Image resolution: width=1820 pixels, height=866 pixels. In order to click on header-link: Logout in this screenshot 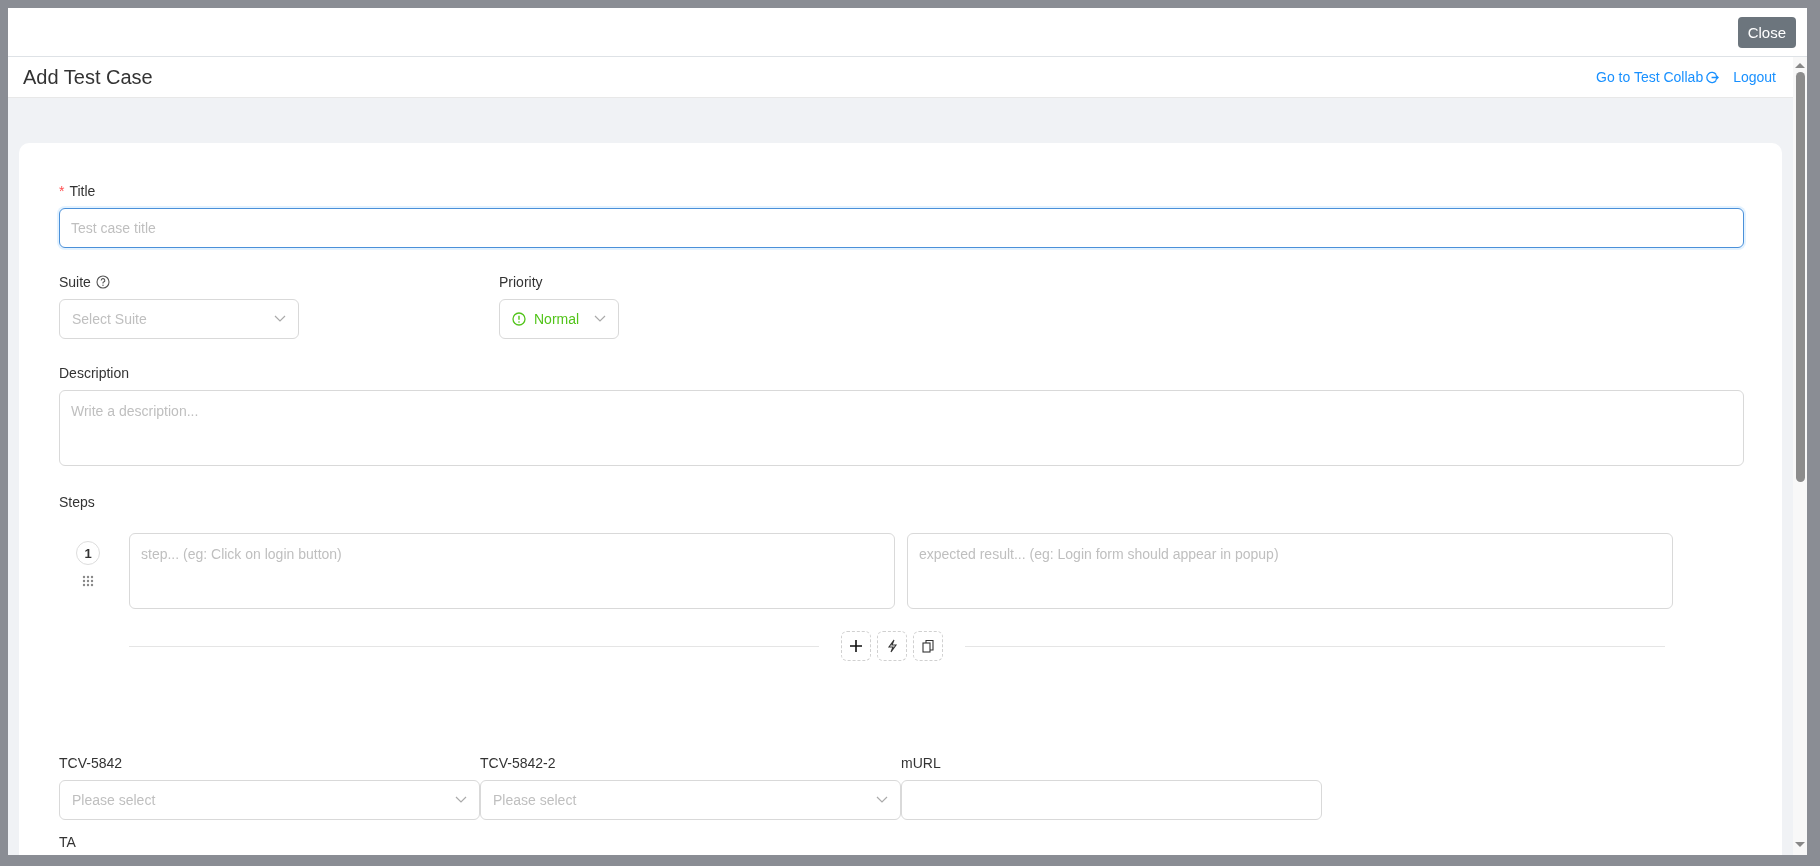, I will do `click(1754, 77)`.